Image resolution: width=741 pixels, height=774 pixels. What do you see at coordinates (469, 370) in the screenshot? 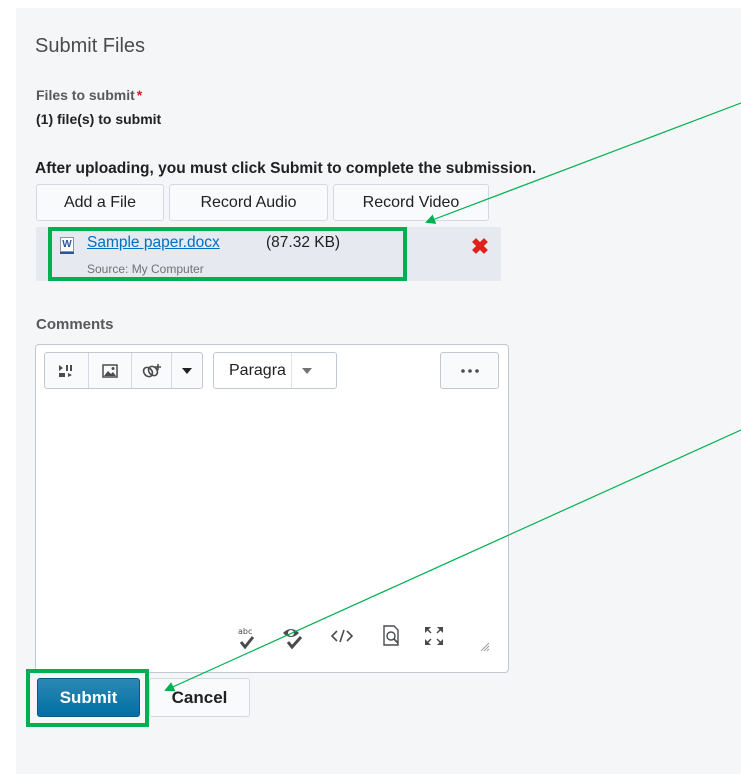
I see `more-options-icon` at bounding box center [469, 370].